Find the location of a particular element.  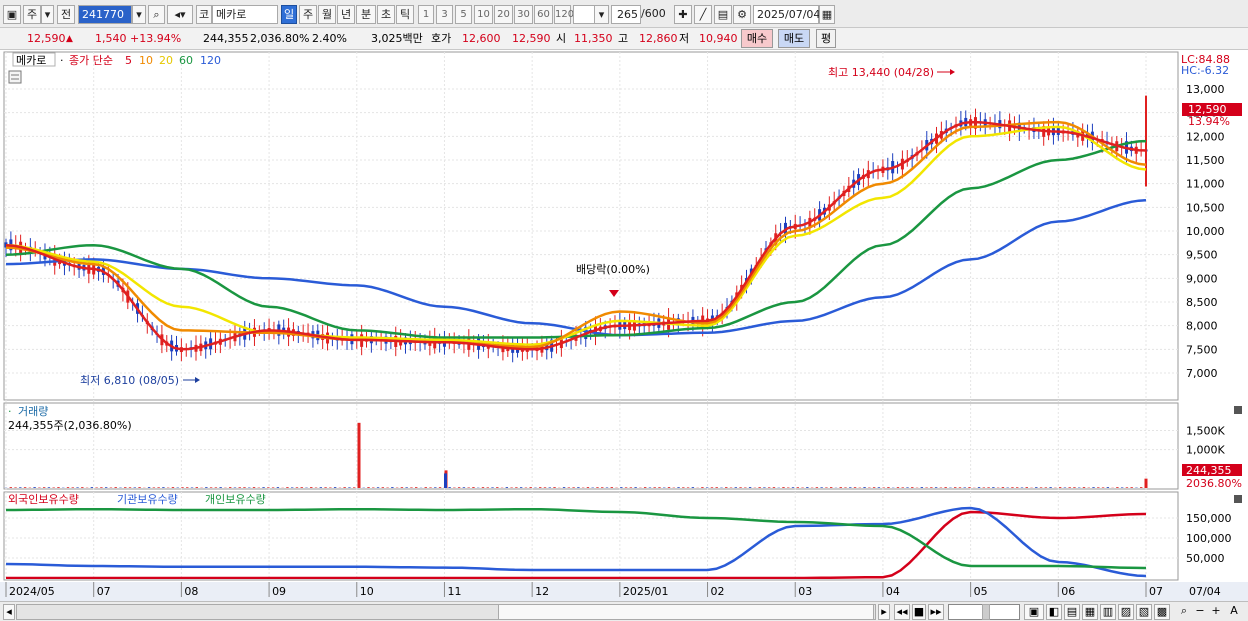

calendar-icon: ▦ is located at coordinates (827, 14).